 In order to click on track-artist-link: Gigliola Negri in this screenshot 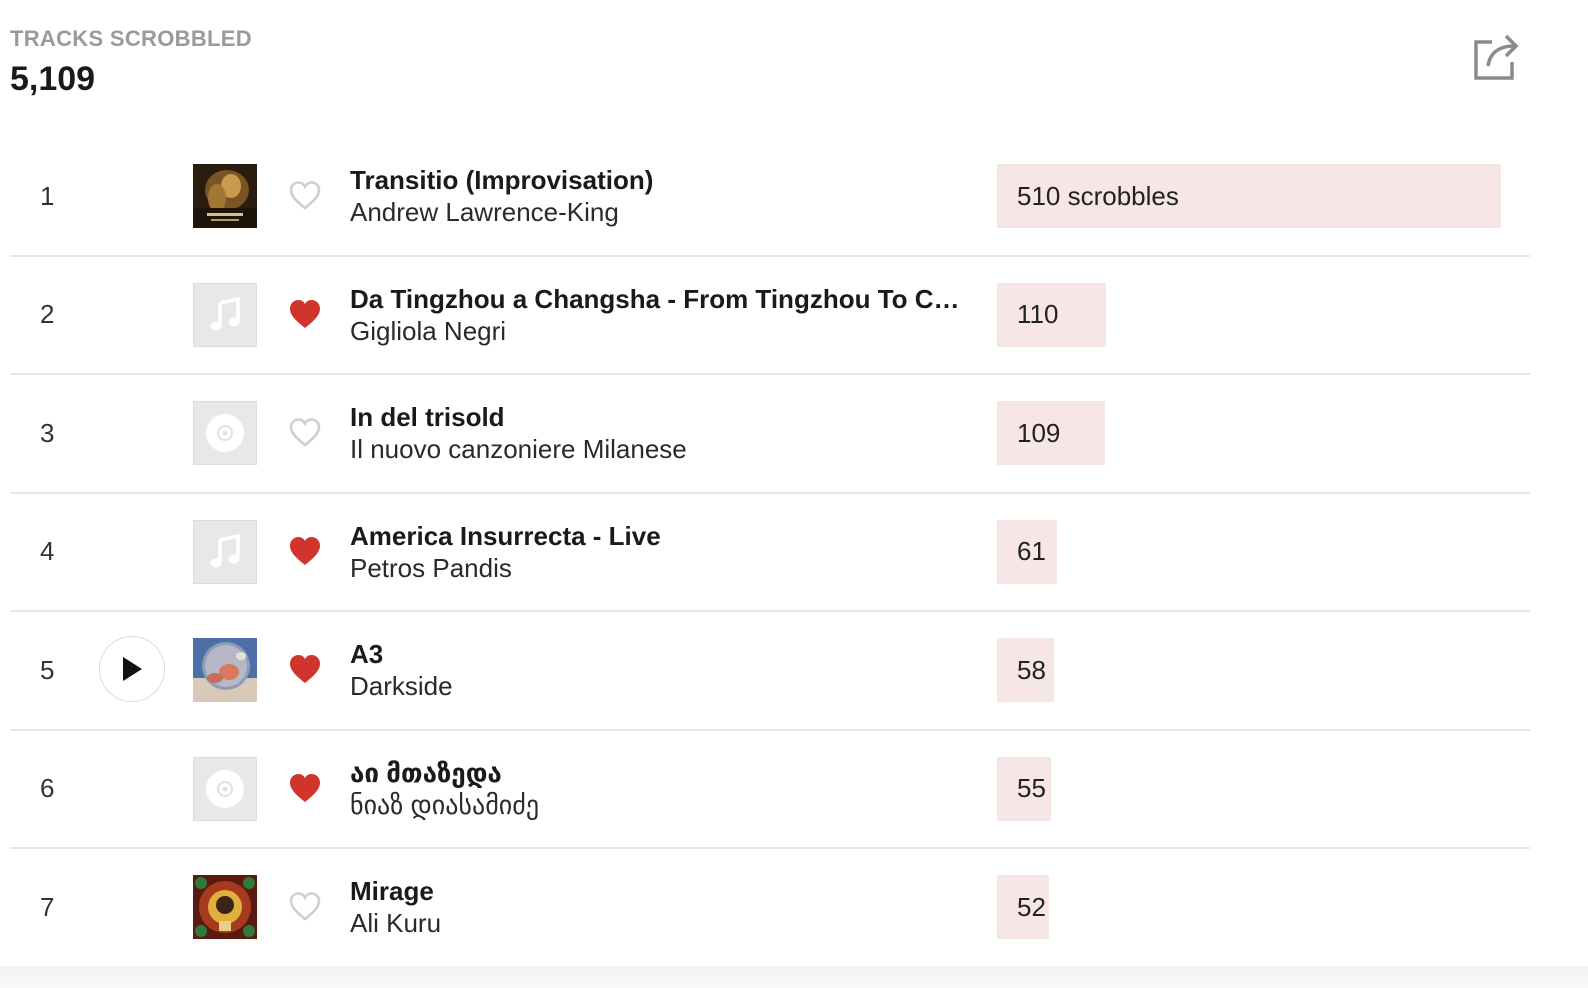, I will do `click(660, 331)`.